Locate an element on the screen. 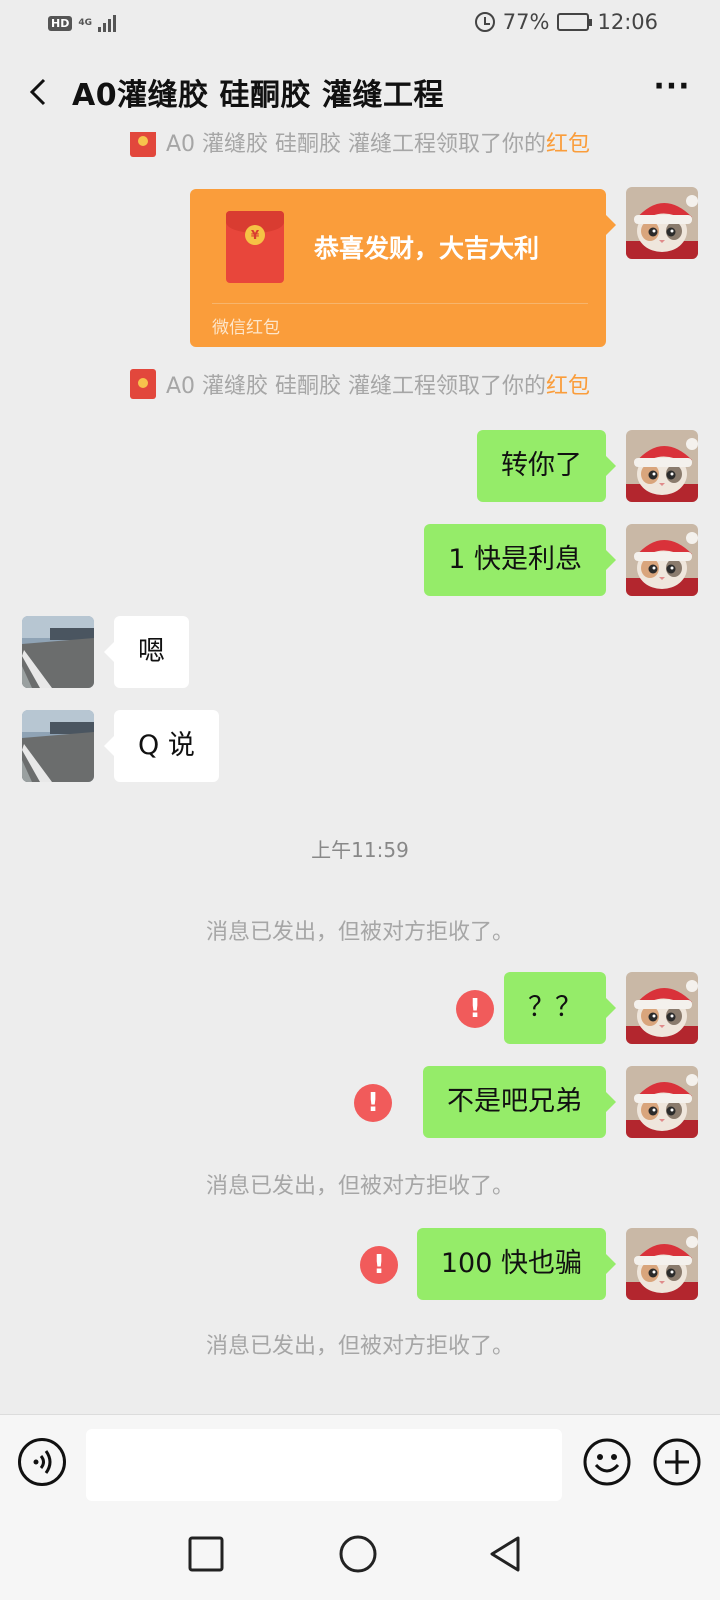 This screenshot has height=1600, width=720. system-nav-bar is located at coordinates (360, 1554).